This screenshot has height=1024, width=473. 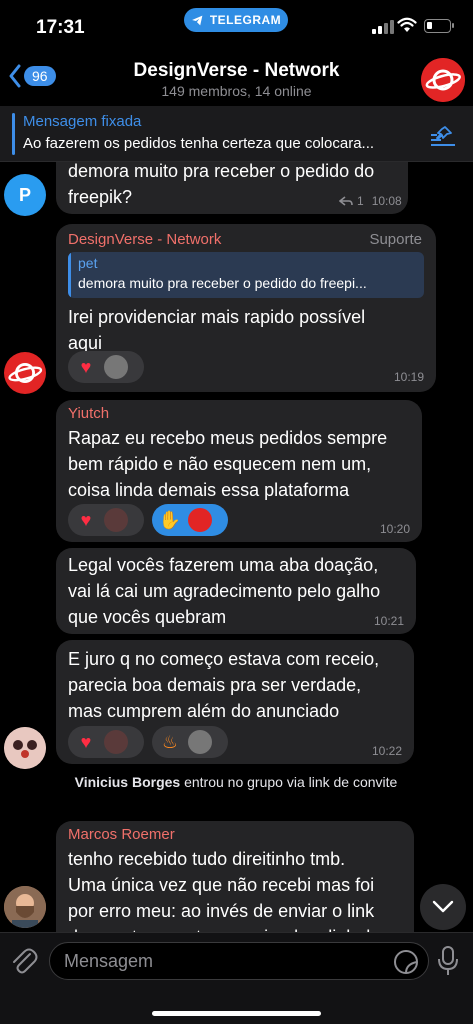 What do you see at coordinates (395, 239) in the screenshot?
I see `admin-tag: Suporte` at bounding box center [395, 239].